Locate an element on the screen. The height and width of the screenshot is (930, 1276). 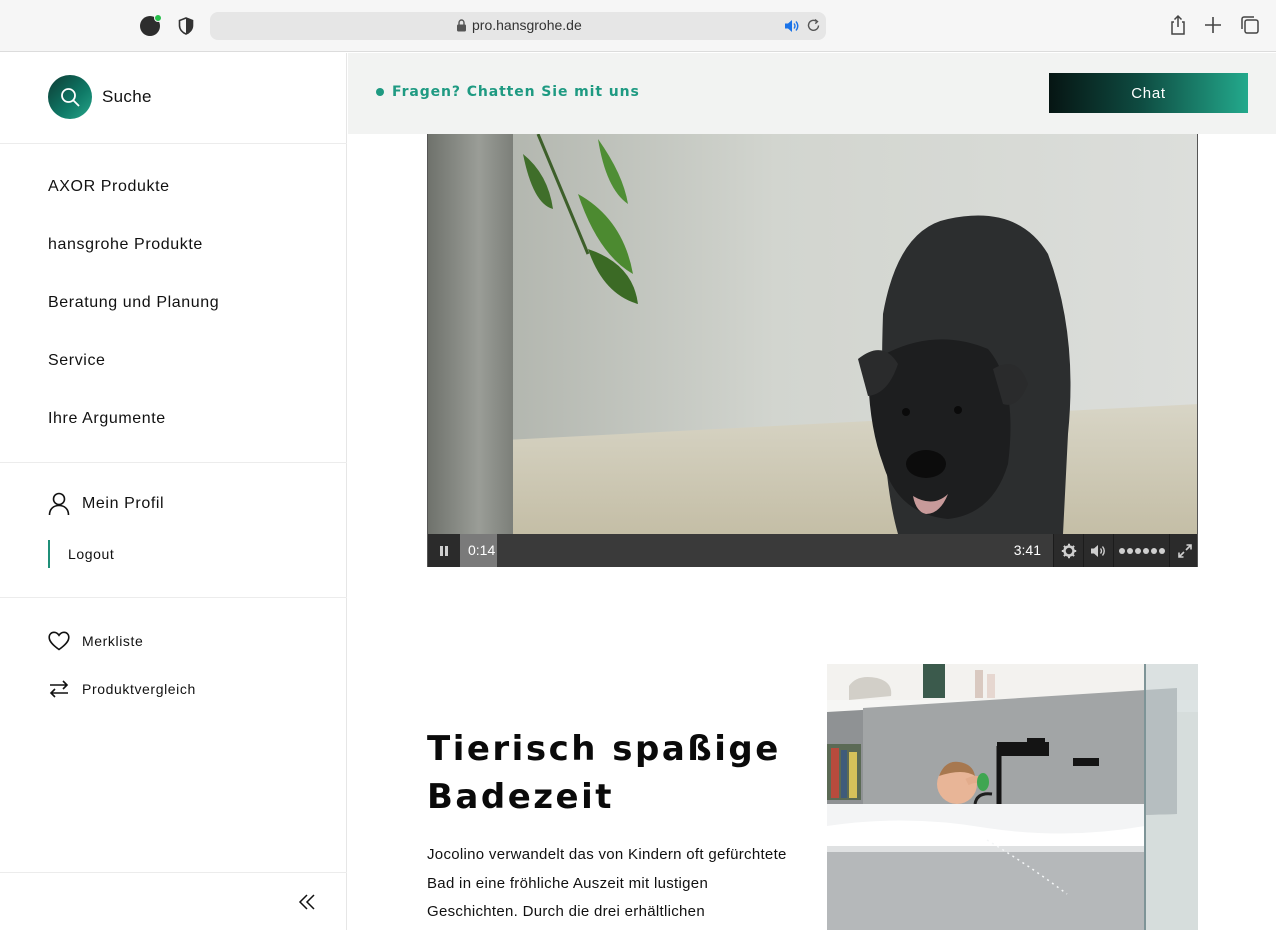
heart-icon is located at coordinates (59, 641).